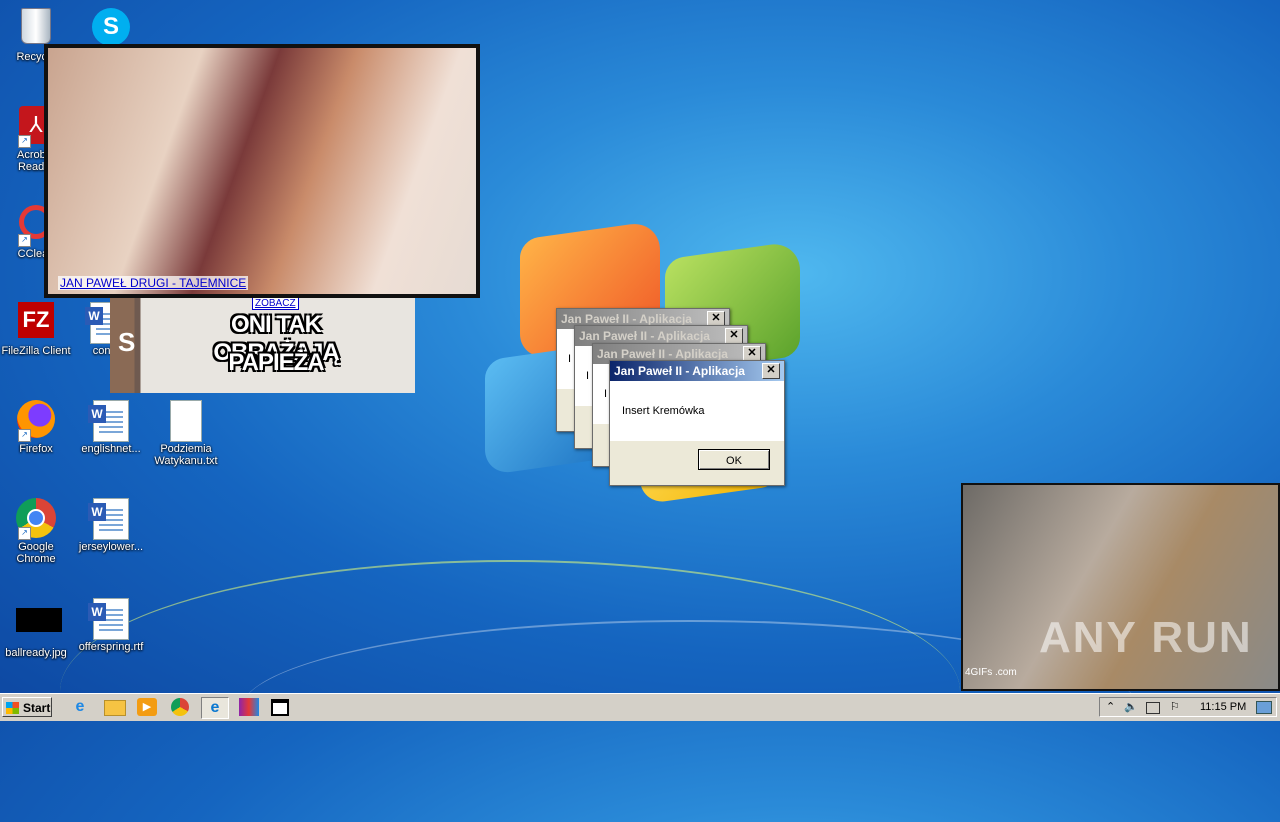 The image size is (1280, 822). I want to click on popup-gif-window: ANY RUN 4GIFs .com, so click(1120, 587).